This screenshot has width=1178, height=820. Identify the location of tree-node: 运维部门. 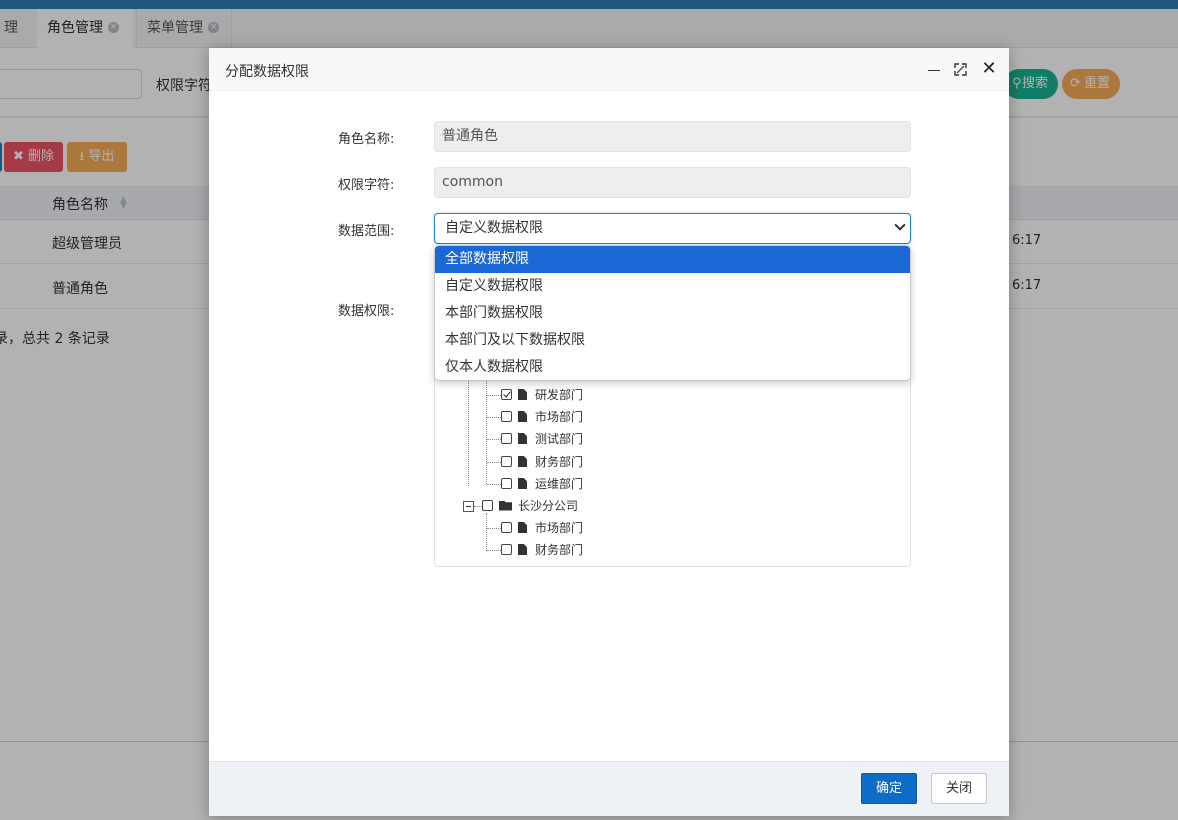
(542, 484).